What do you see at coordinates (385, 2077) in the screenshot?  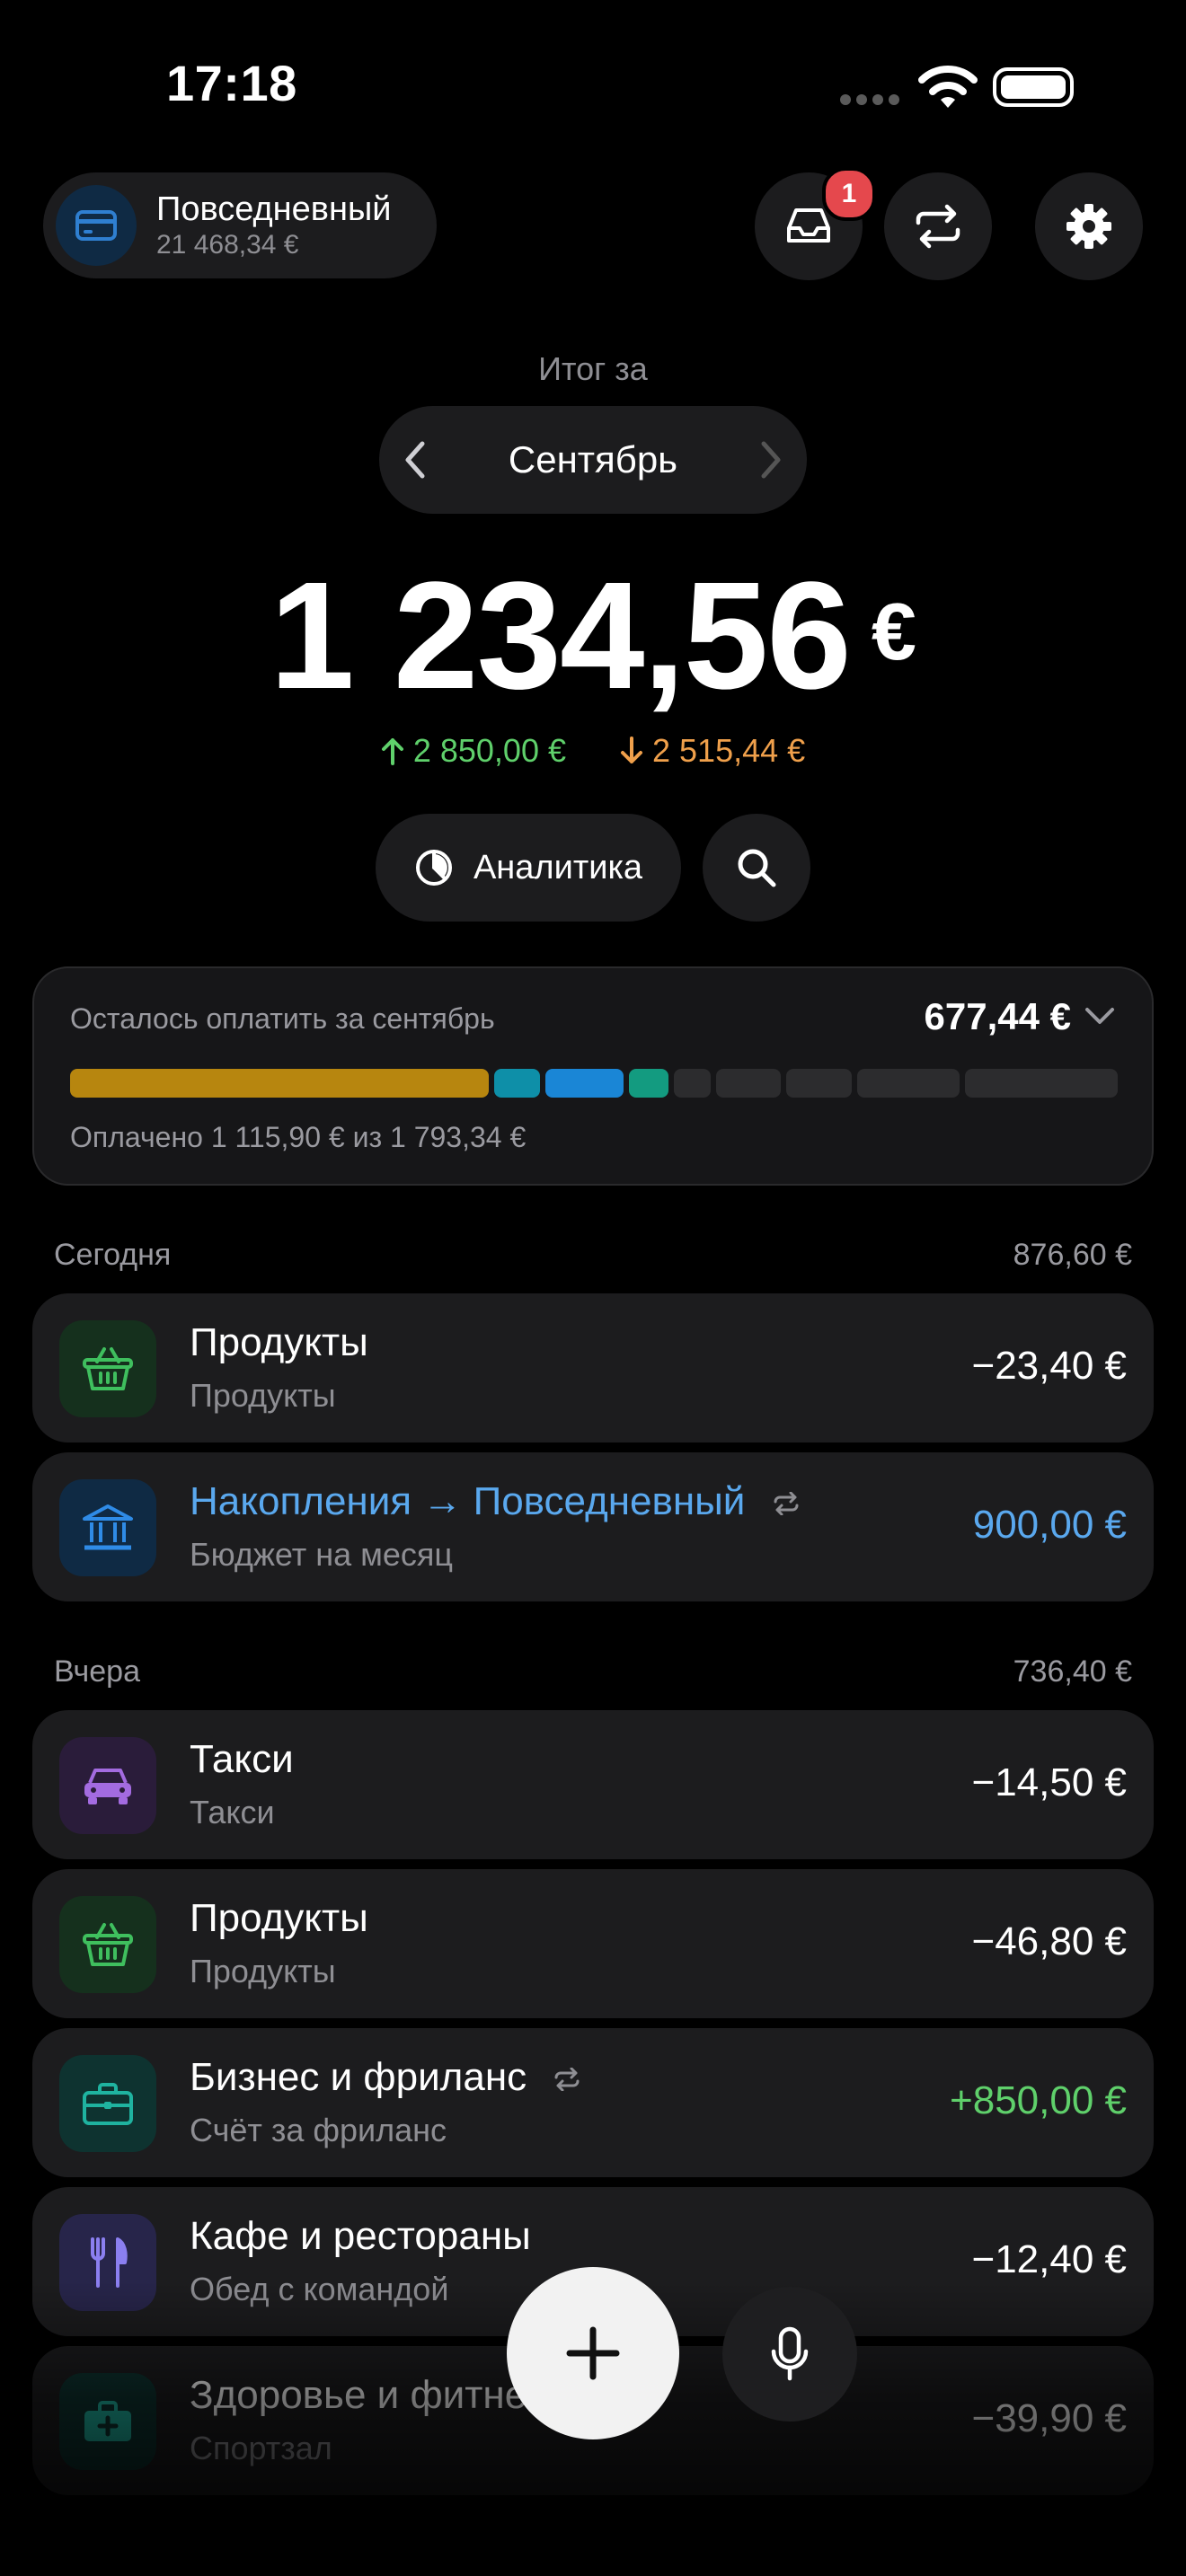 I see `transaction-title: Бизнес и фриланс` at bounding box center [385, 2077].